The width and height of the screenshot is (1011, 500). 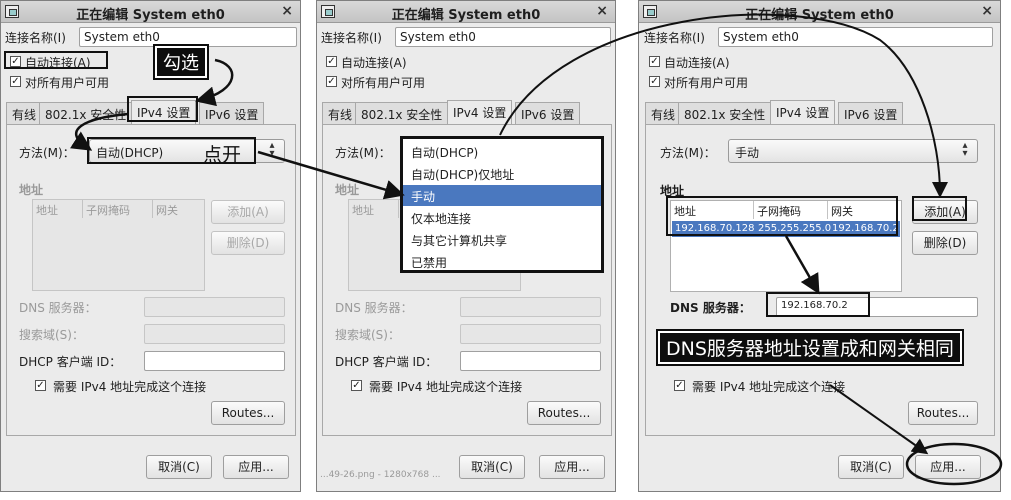 What do you see at coordinates (853, 151) in the screenshot?
I see `method-combobox: 手动 ▴ ▾` at bounding box center [853, 151].